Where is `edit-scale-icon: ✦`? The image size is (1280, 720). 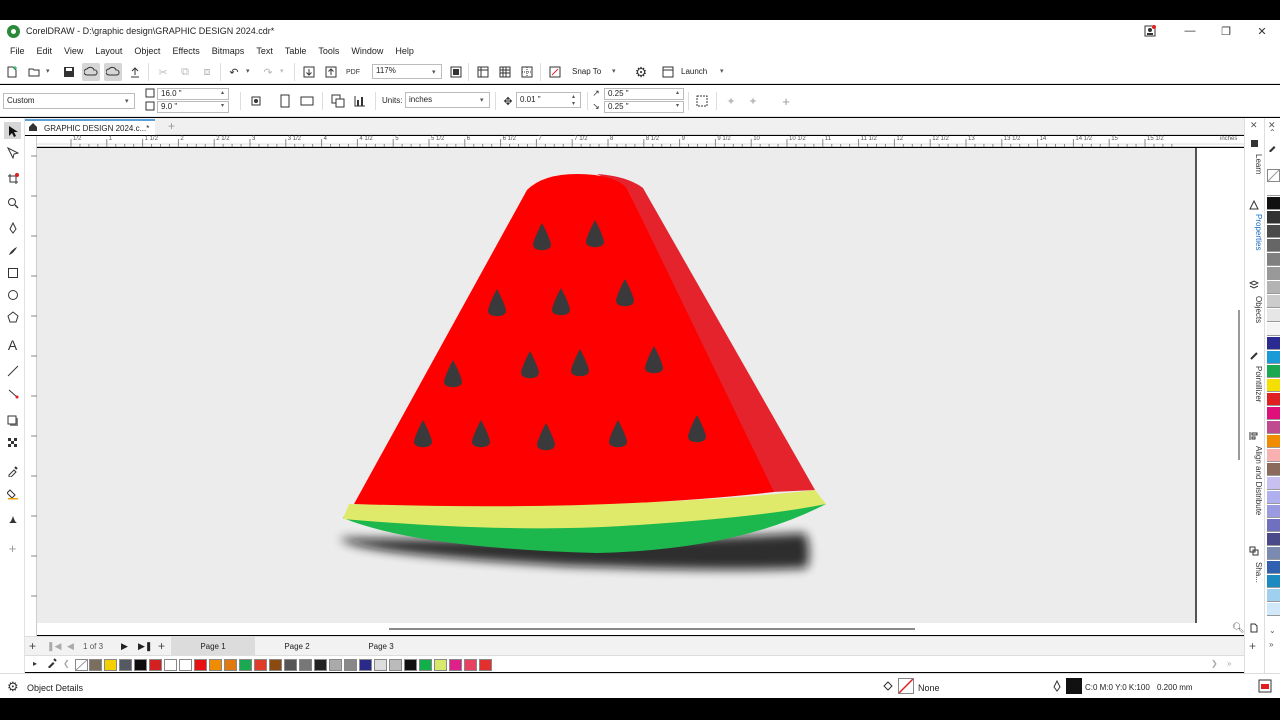
edit-scale-icon: ✦ is located at coordinates (731, 101).